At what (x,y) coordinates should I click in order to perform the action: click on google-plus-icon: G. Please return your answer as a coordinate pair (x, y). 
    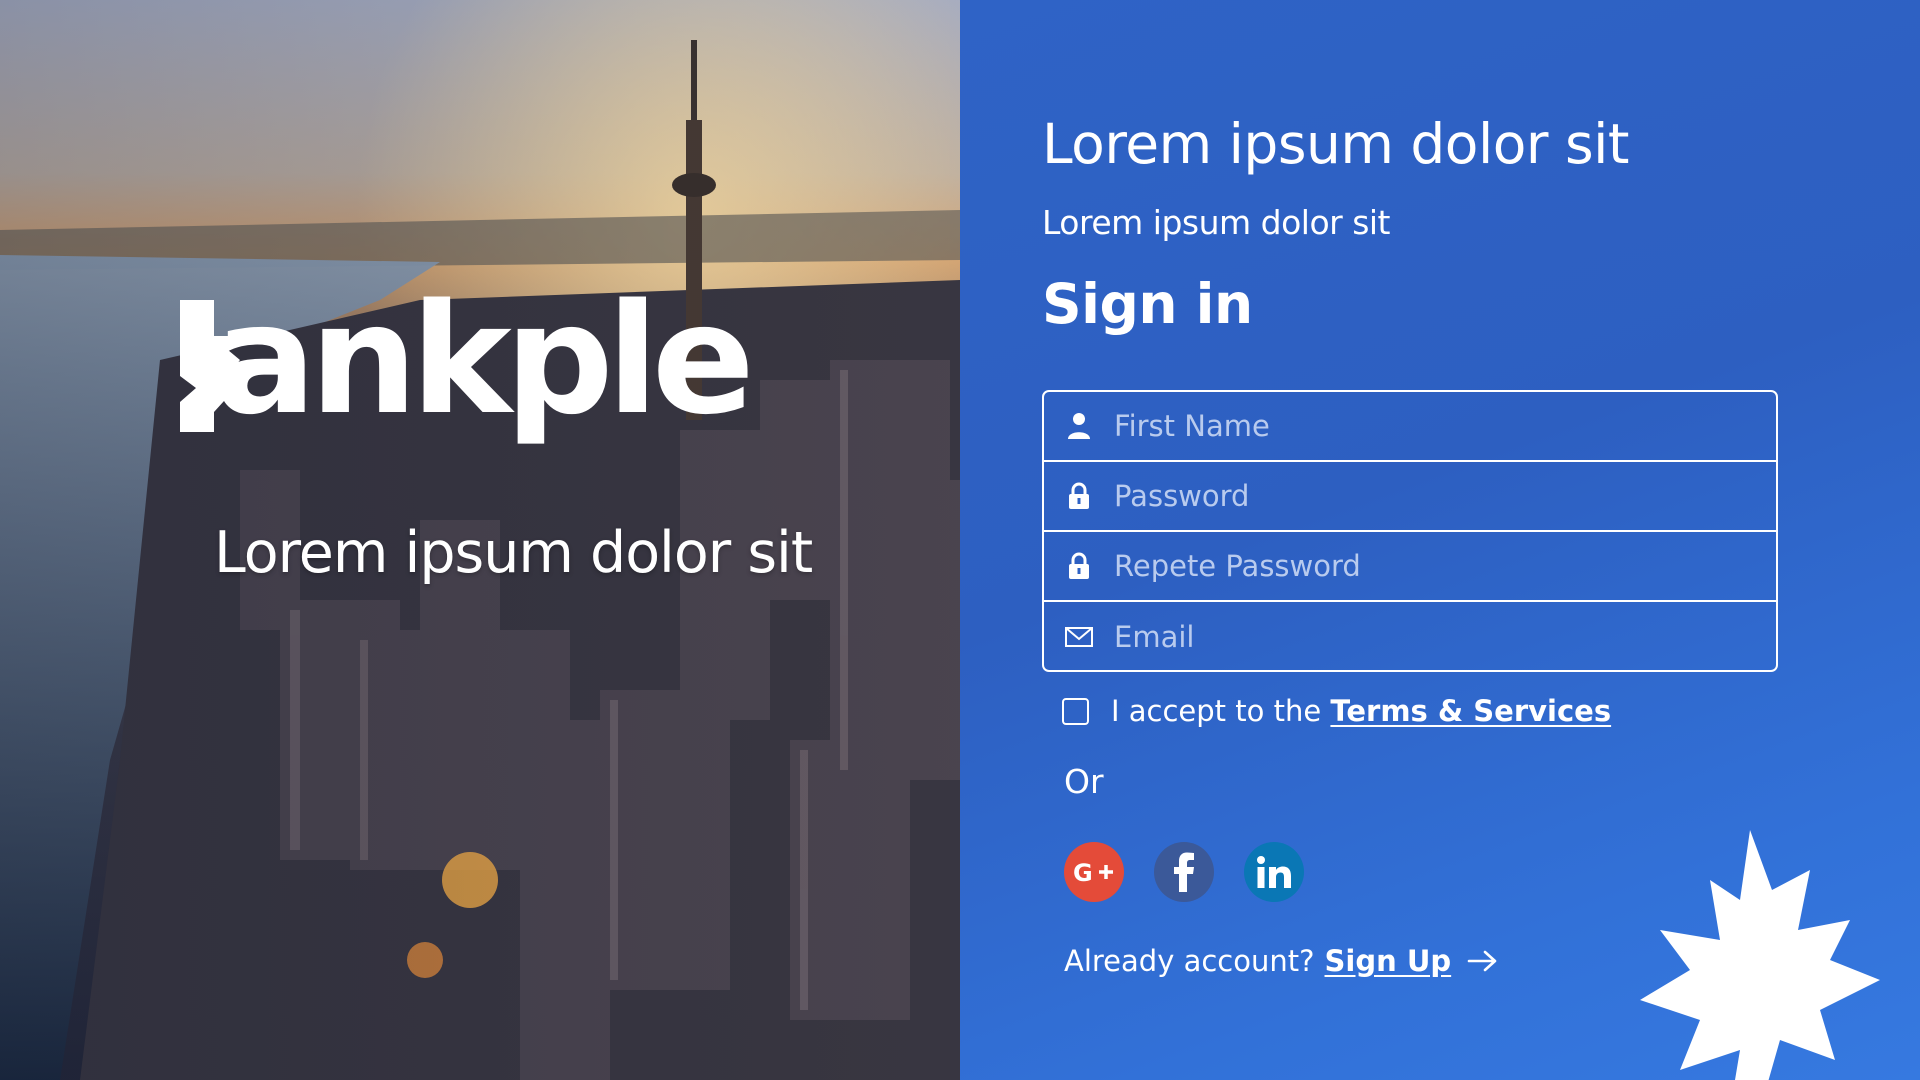
    Looking at the image, I should click on (1093, 872).